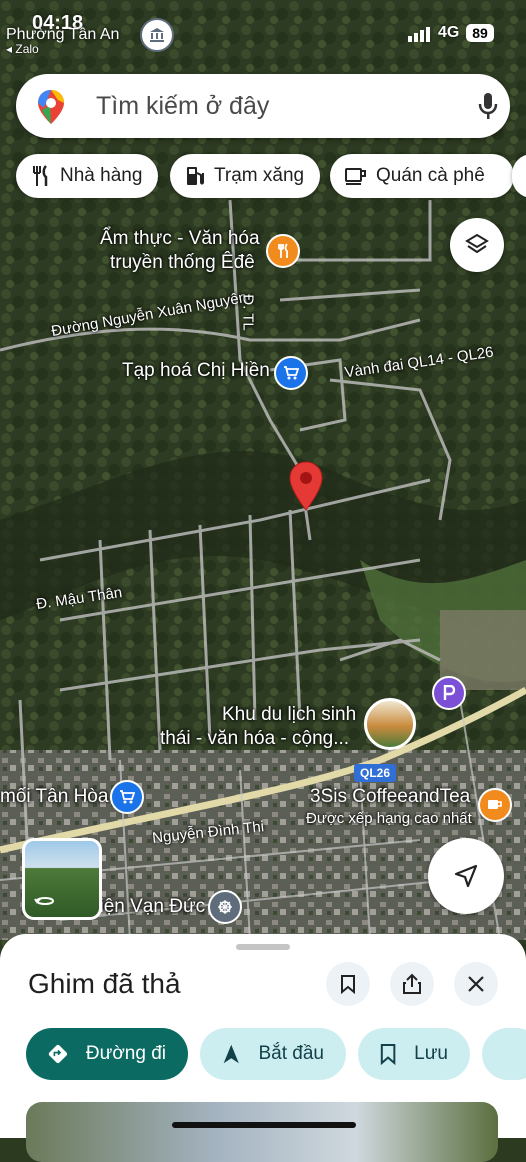 Image resolution: width=526 pixels, height=1162 pixels. Describe the element at coordinates (40, 175) in the screenshot. I see `restaurant-icon` at that location.